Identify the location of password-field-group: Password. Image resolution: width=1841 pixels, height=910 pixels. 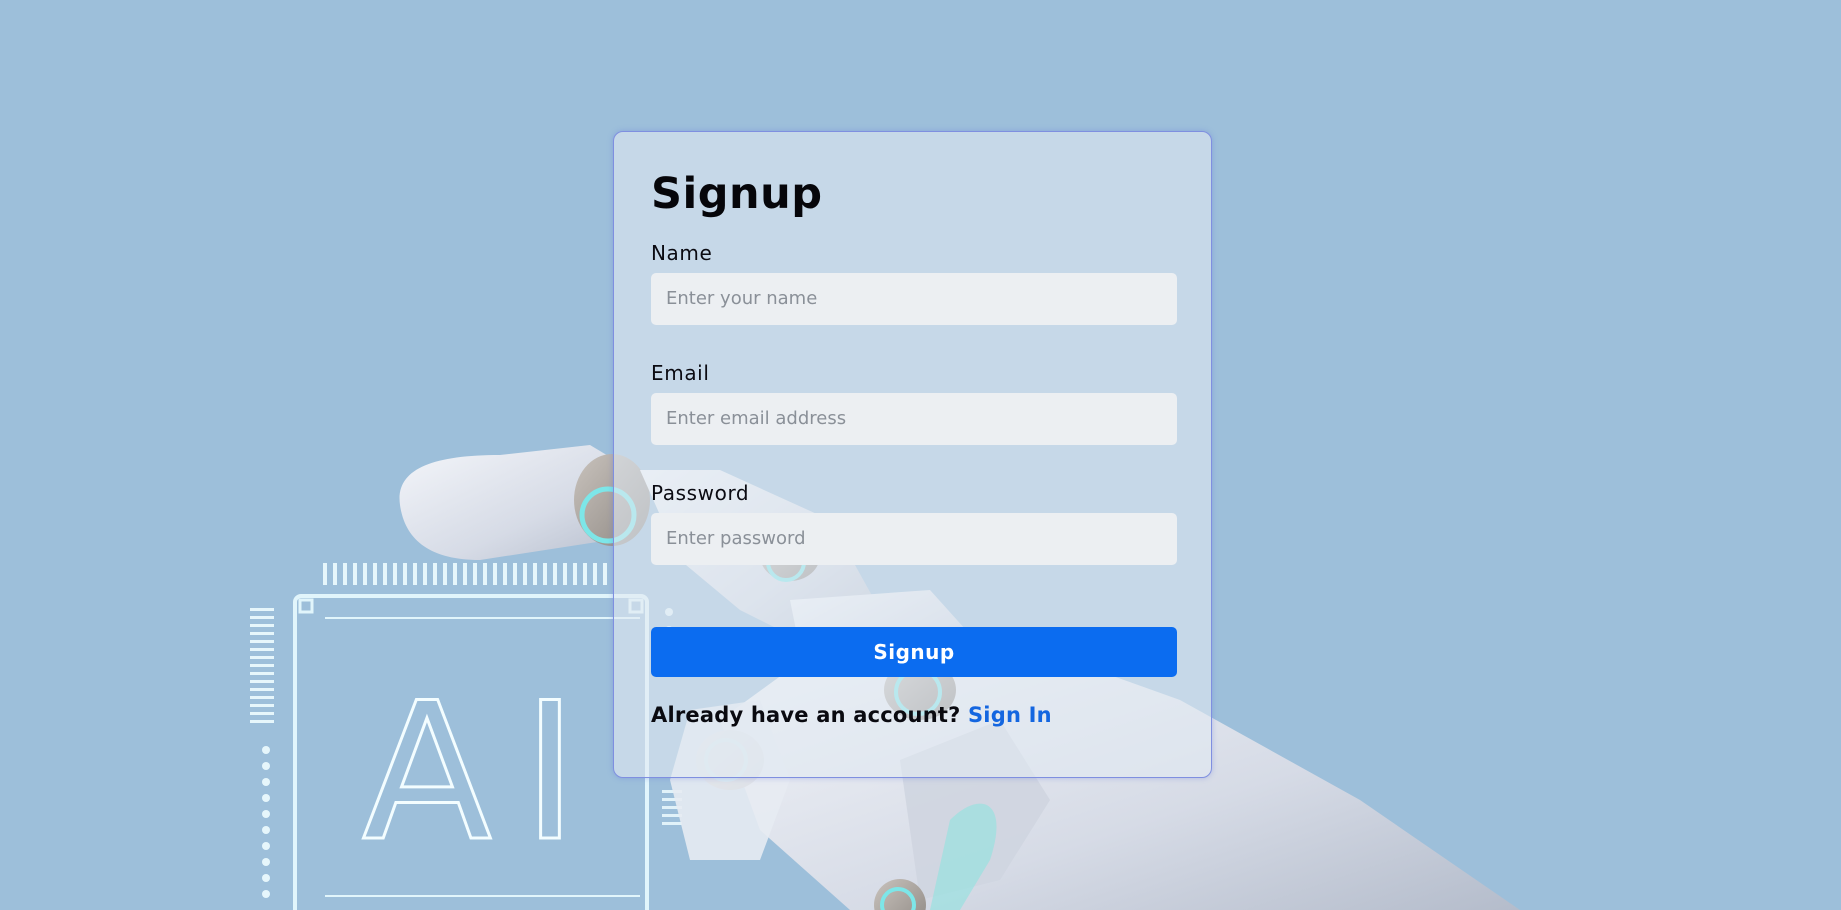
(914, 522).